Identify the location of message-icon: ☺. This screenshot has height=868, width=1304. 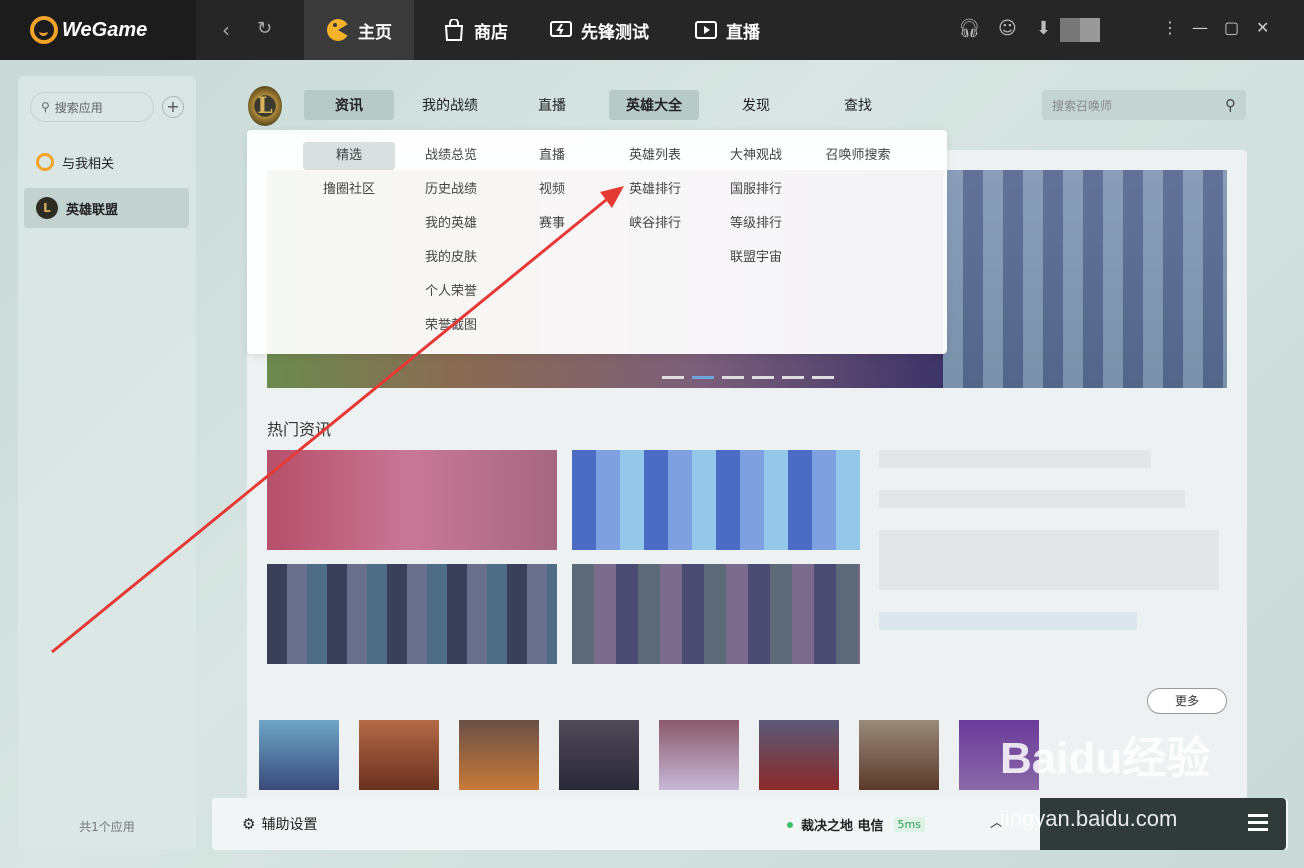
(1007, 28).